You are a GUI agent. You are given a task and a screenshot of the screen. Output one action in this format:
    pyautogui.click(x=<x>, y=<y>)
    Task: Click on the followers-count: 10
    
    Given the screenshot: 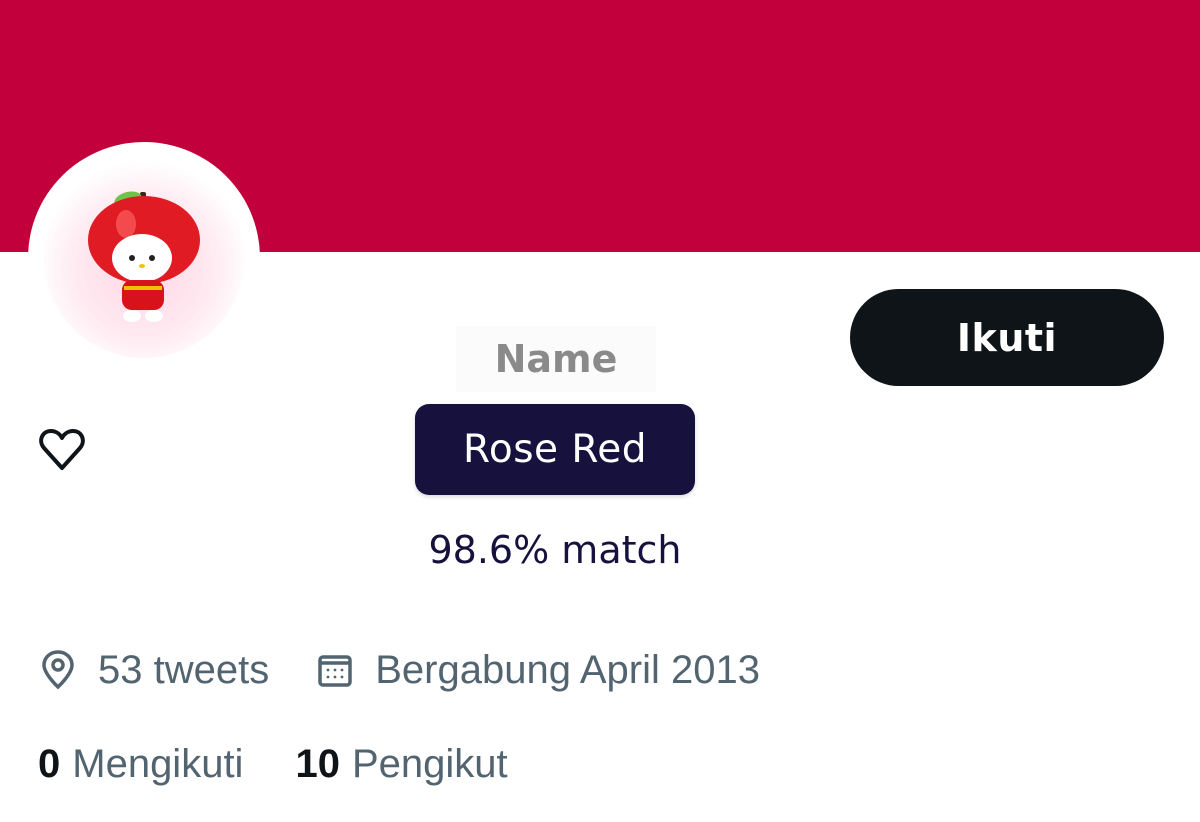 What is the action you would take?
    pyautogui.click(x=317, y=763)
    